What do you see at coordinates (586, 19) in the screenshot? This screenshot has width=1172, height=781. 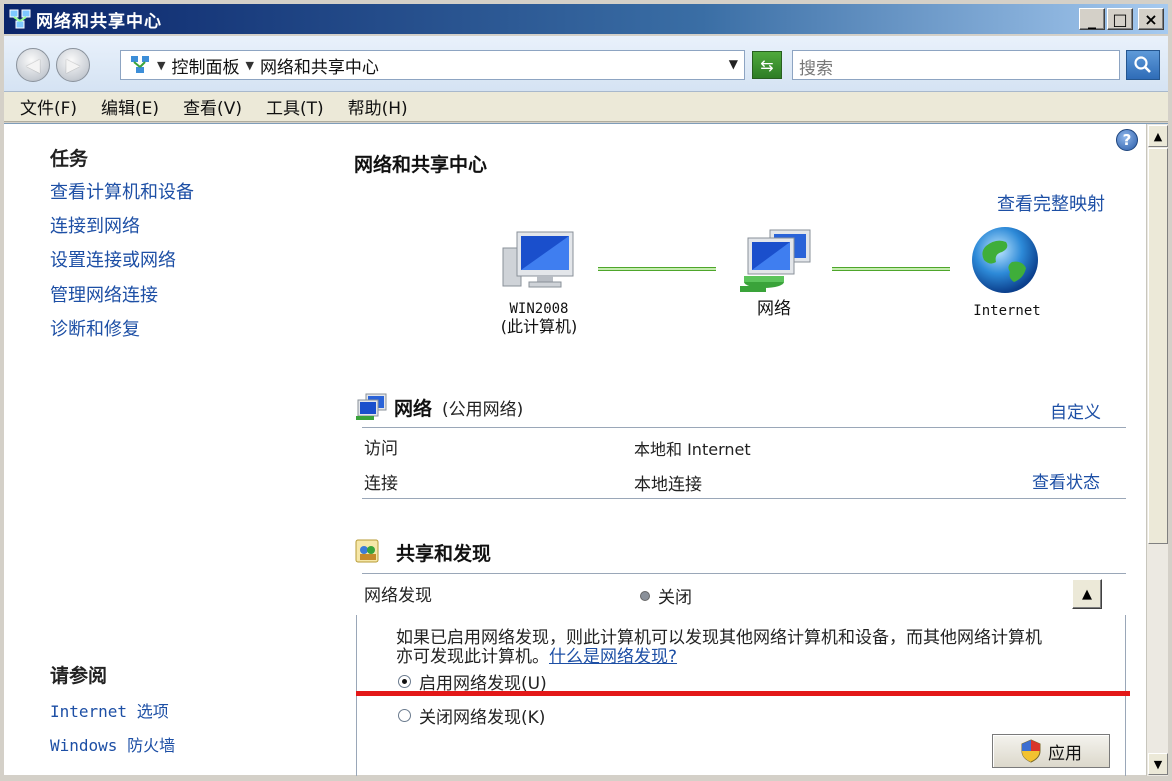 I see `title-bar: 网络和共享中心 _ □ ×` at bounding box center [586, 19].